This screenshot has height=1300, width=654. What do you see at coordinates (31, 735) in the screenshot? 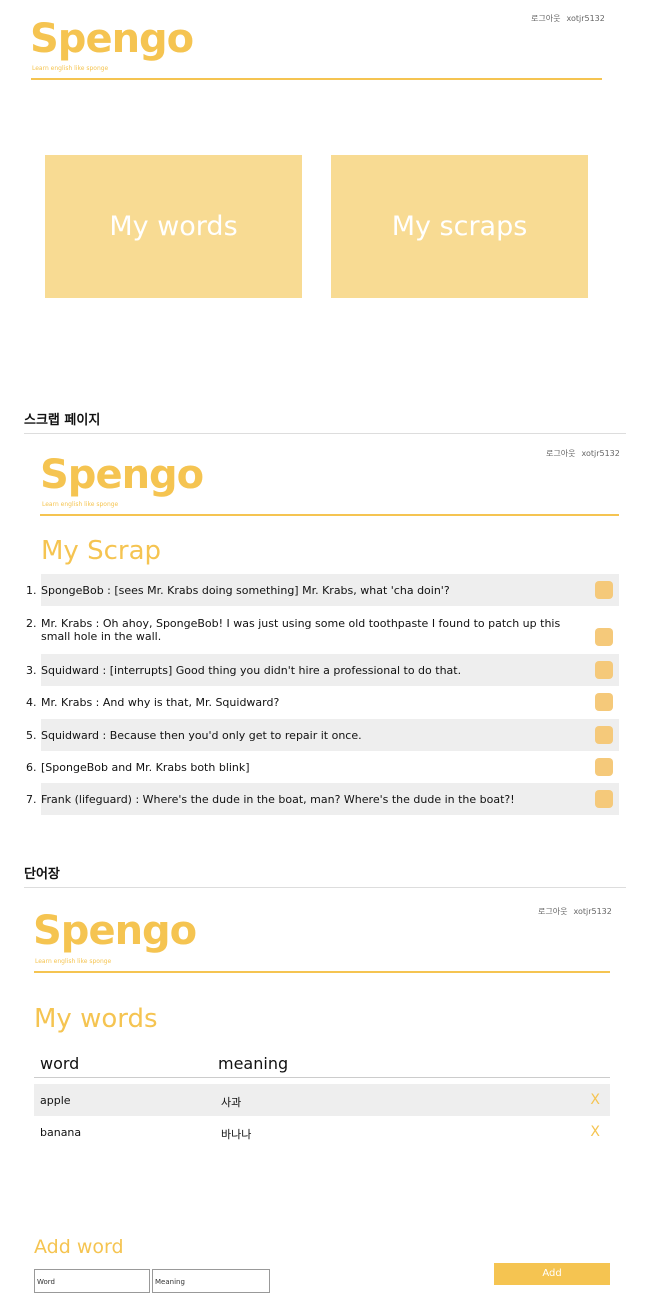
I see `scrap-item-number: 5.` at bounding box center [31, 735].